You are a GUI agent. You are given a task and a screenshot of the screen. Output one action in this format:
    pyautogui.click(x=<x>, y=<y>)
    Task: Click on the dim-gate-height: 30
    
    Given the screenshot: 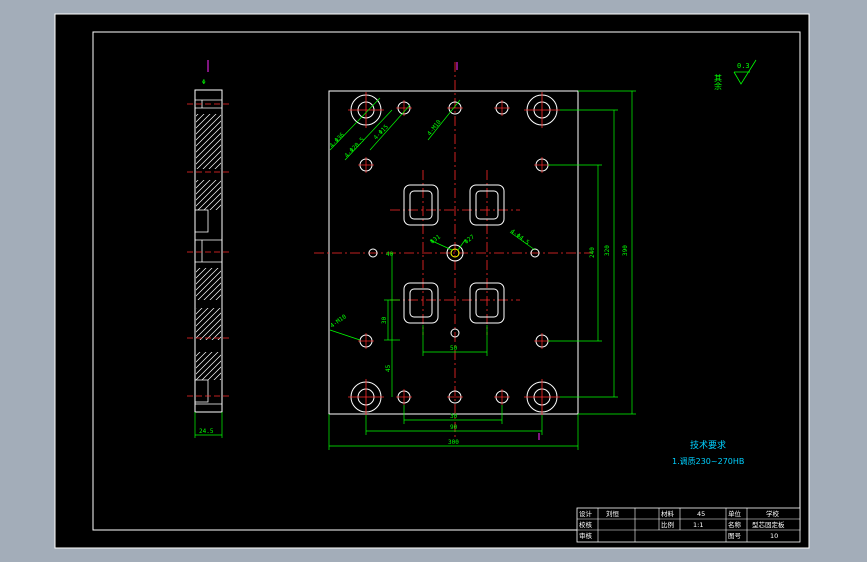 What is the action you would take?
    pyautogui.click(x=384, y=320)
    